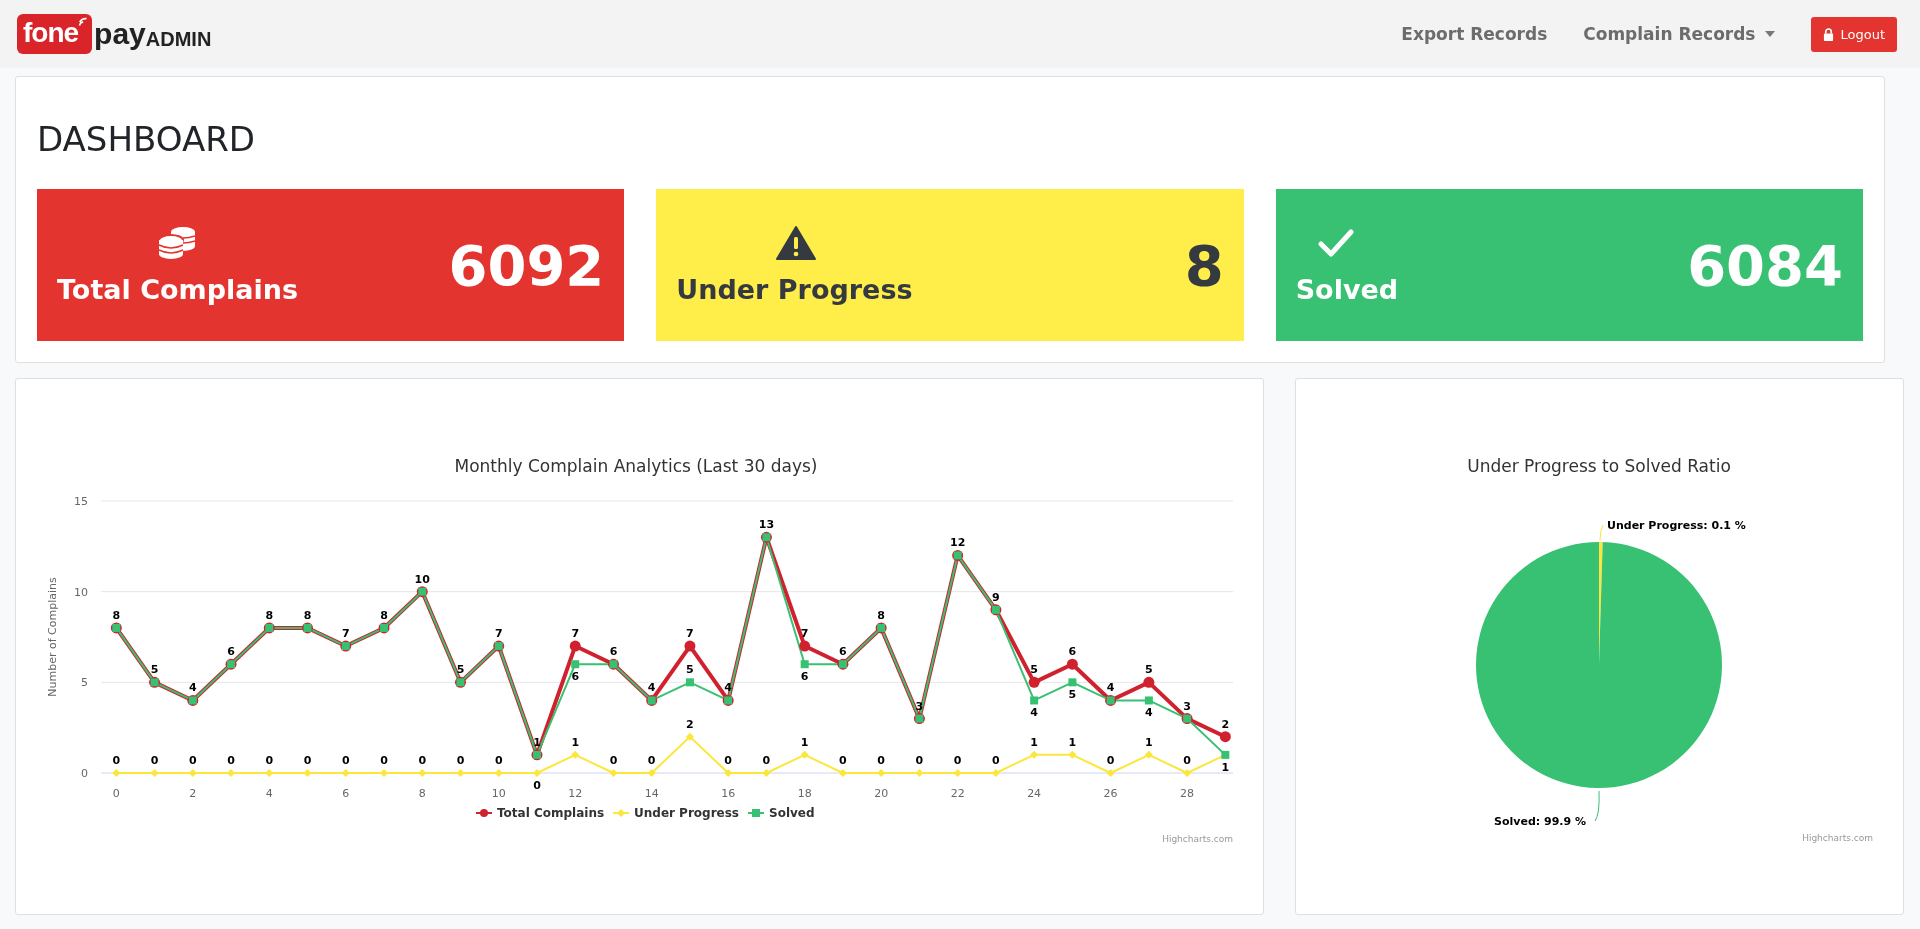 The width and height of the screenshot is (1920, 929). What do you see at coordinates (81, 501) in the screenshot?
I see `y-axis-label: 15` at bounding box center [81, 501].